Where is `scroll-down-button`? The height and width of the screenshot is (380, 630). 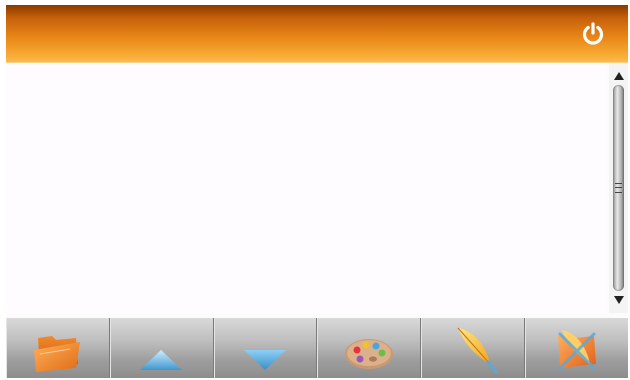 scroll-down-button is located at coordinates (618, 300).